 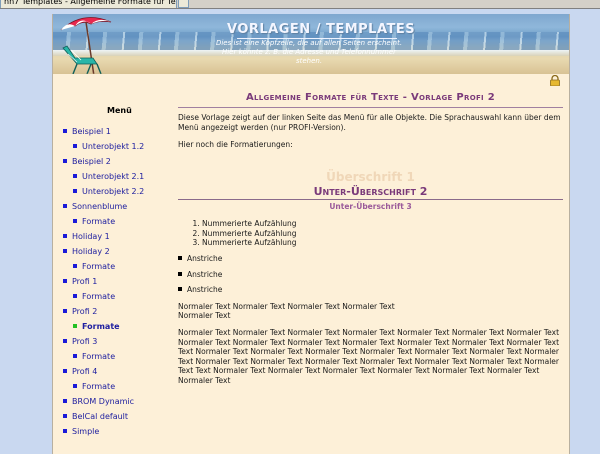 I want to click on menu-item-label: Profi 4, so click(x=85, y=371).